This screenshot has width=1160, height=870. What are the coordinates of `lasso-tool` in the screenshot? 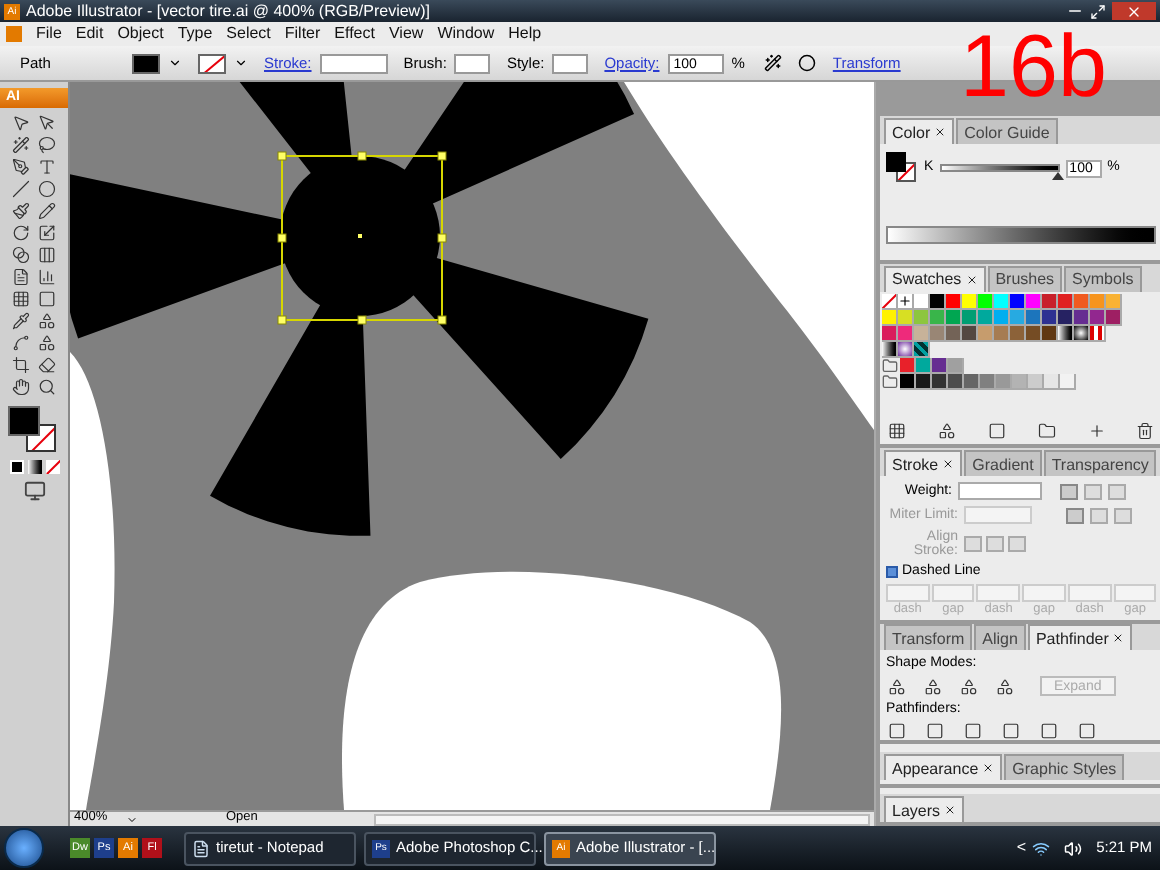 It's located at (47, 145).